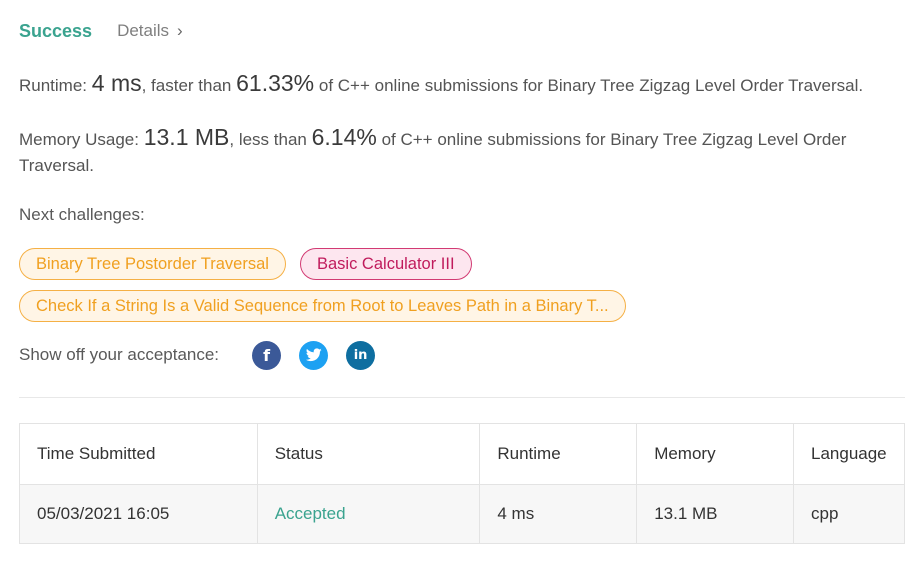 This screenshot has width=922, height=579. I want to click on memory-percent: 6.14%, so click(344, 137).